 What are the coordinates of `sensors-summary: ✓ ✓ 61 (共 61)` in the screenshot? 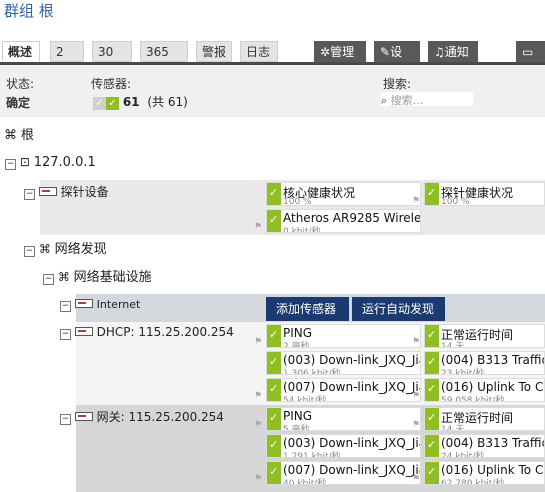 It's located at (140, 101).